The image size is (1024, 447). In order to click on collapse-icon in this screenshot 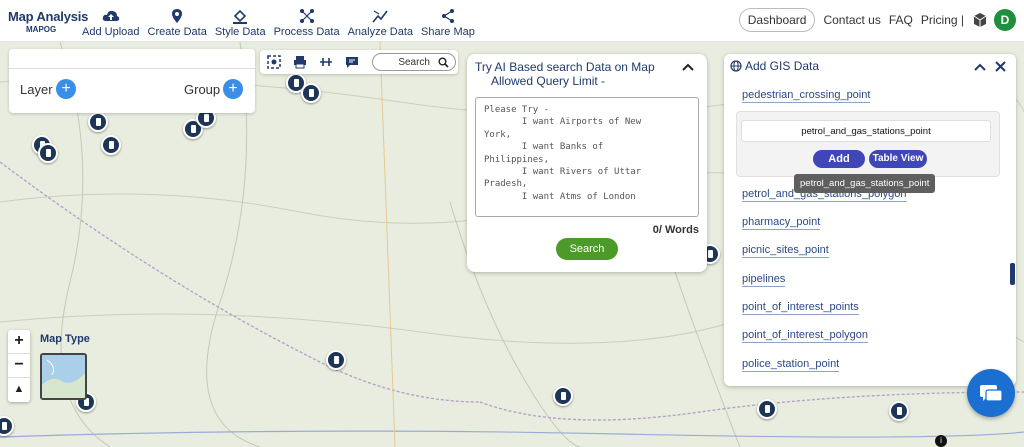, I will do `click(980, 67)`.